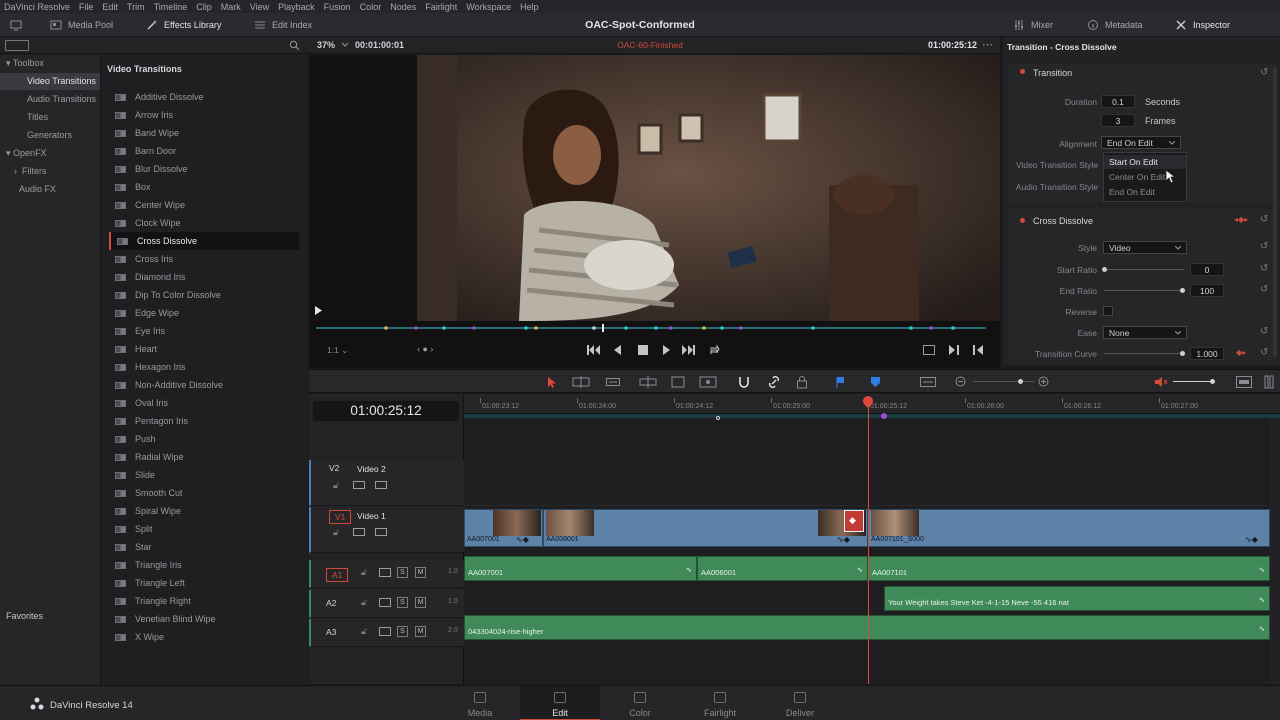  What do you see at coordinates (593, 350) in the screenshot?
I see `go-to-start-icon` at bounding box center [593, 350].